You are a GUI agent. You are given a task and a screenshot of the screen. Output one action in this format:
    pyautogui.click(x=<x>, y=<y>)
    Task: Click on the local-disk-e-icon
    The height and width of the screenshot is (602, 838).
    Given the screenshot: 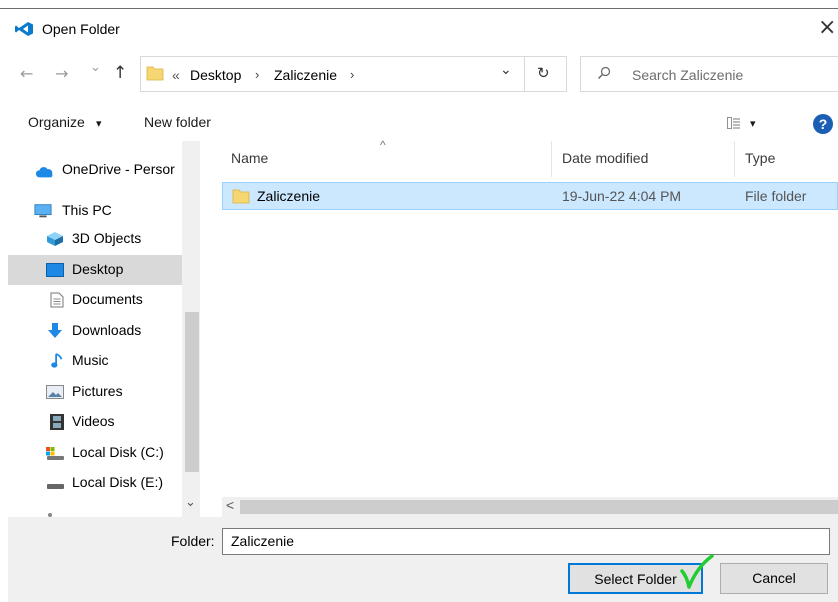 What is the action you would take?
    pyautogui.click(x=55, y=486)
    